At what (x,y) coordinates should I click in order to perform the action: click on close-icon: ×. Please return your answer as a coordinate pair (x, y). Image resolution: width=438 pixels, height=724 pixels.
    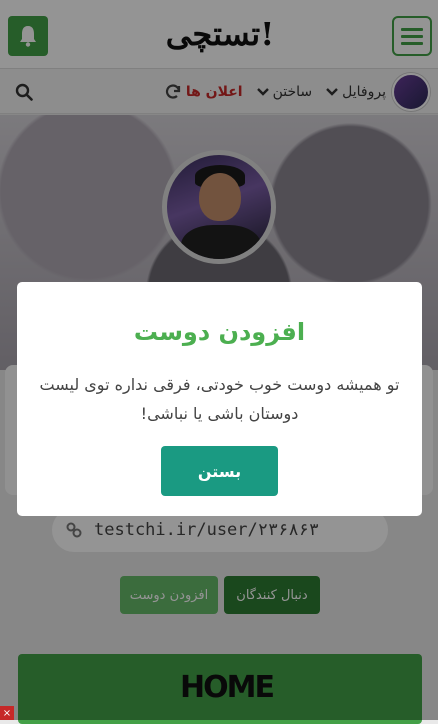
    Looking at the image, I should click on (7, 713).